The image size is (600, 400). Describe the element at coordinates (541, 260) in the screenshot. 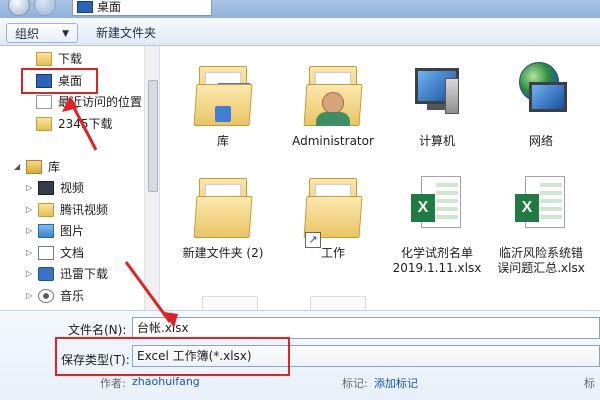

I see `file-name: 临沂风险系统错 误问题汇总.xlsx` at that location.